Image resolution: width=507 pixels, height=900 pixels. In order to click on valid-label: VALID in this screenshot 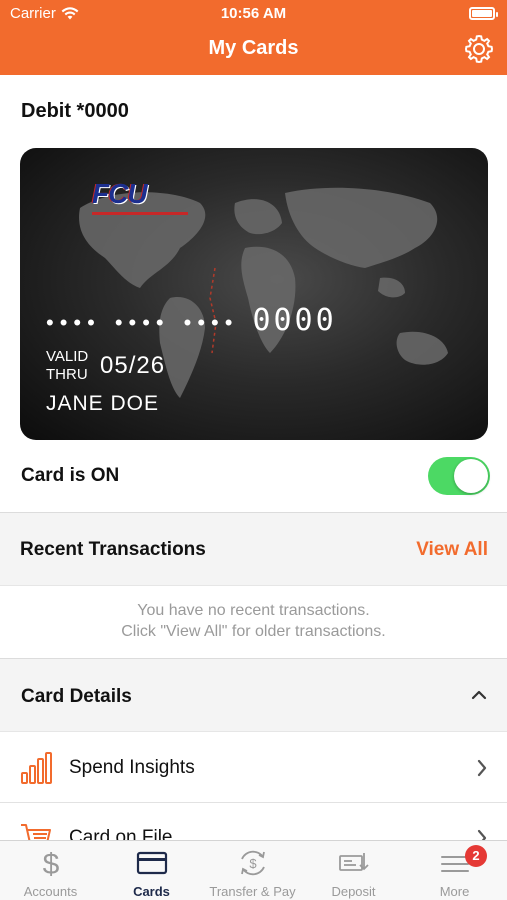, I will do `click(67, 356)`.